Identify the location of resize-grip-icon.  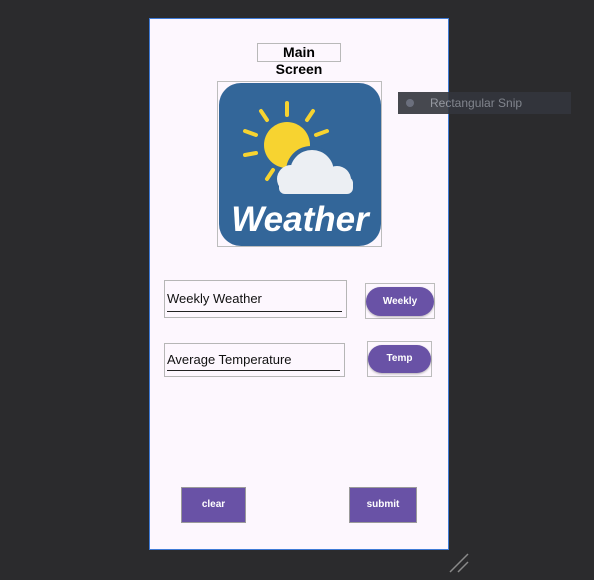
(460, 564).